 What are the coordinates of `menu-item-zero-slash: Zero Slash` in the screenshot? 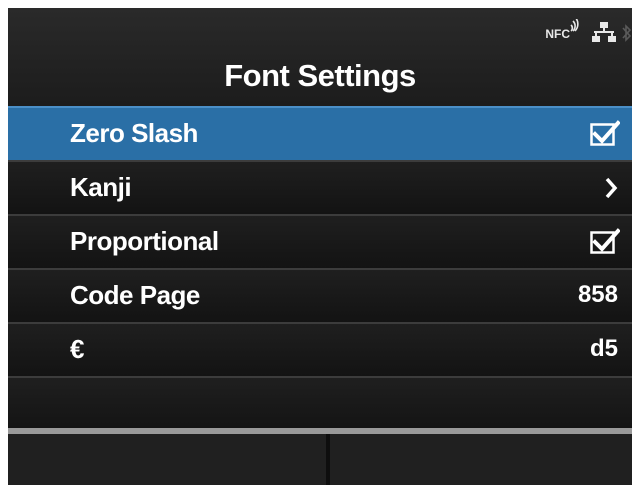 It's located at (320, 133).